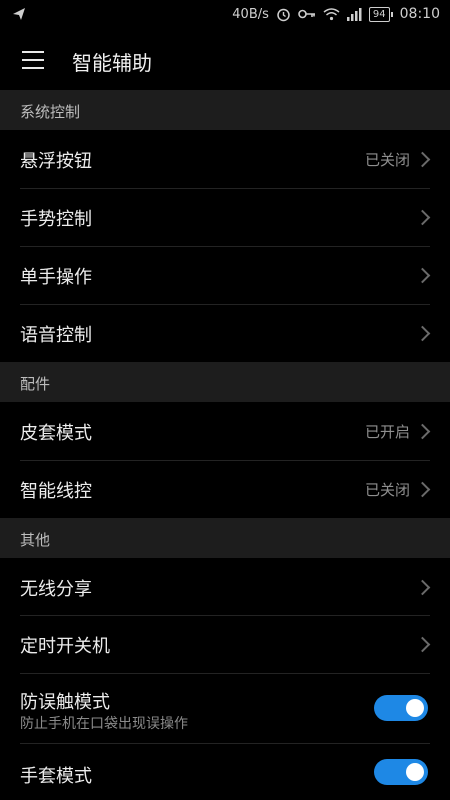 Image resolution: width=450 pixels, height=800 pixels. I want to click on row-label: 无线分享, so click(56, 589).